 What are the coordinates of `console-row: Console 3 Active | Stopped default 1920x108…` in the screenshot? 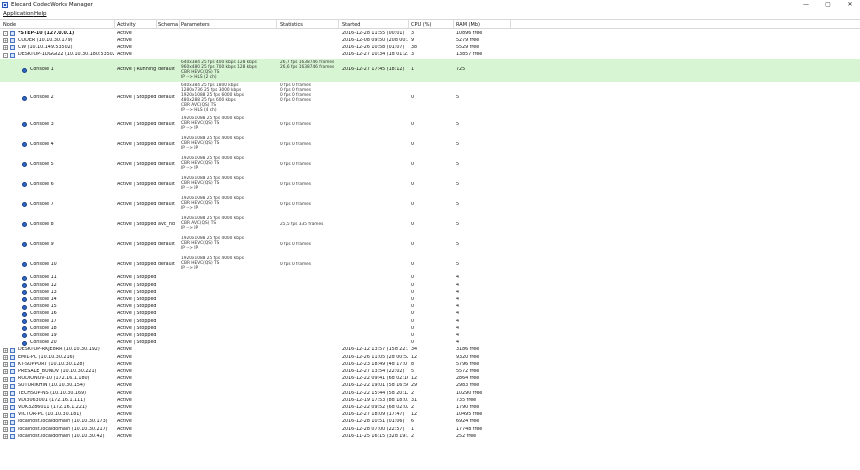 It's located at (430, 125).